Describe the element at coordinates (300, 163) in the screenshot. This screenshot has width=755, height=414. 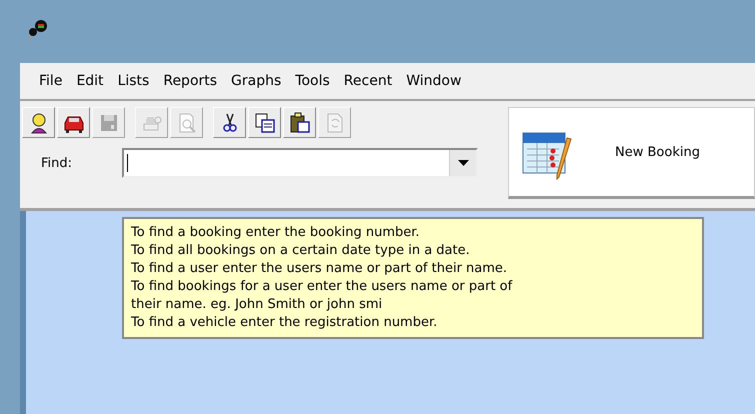
I see `find-field` at that location.